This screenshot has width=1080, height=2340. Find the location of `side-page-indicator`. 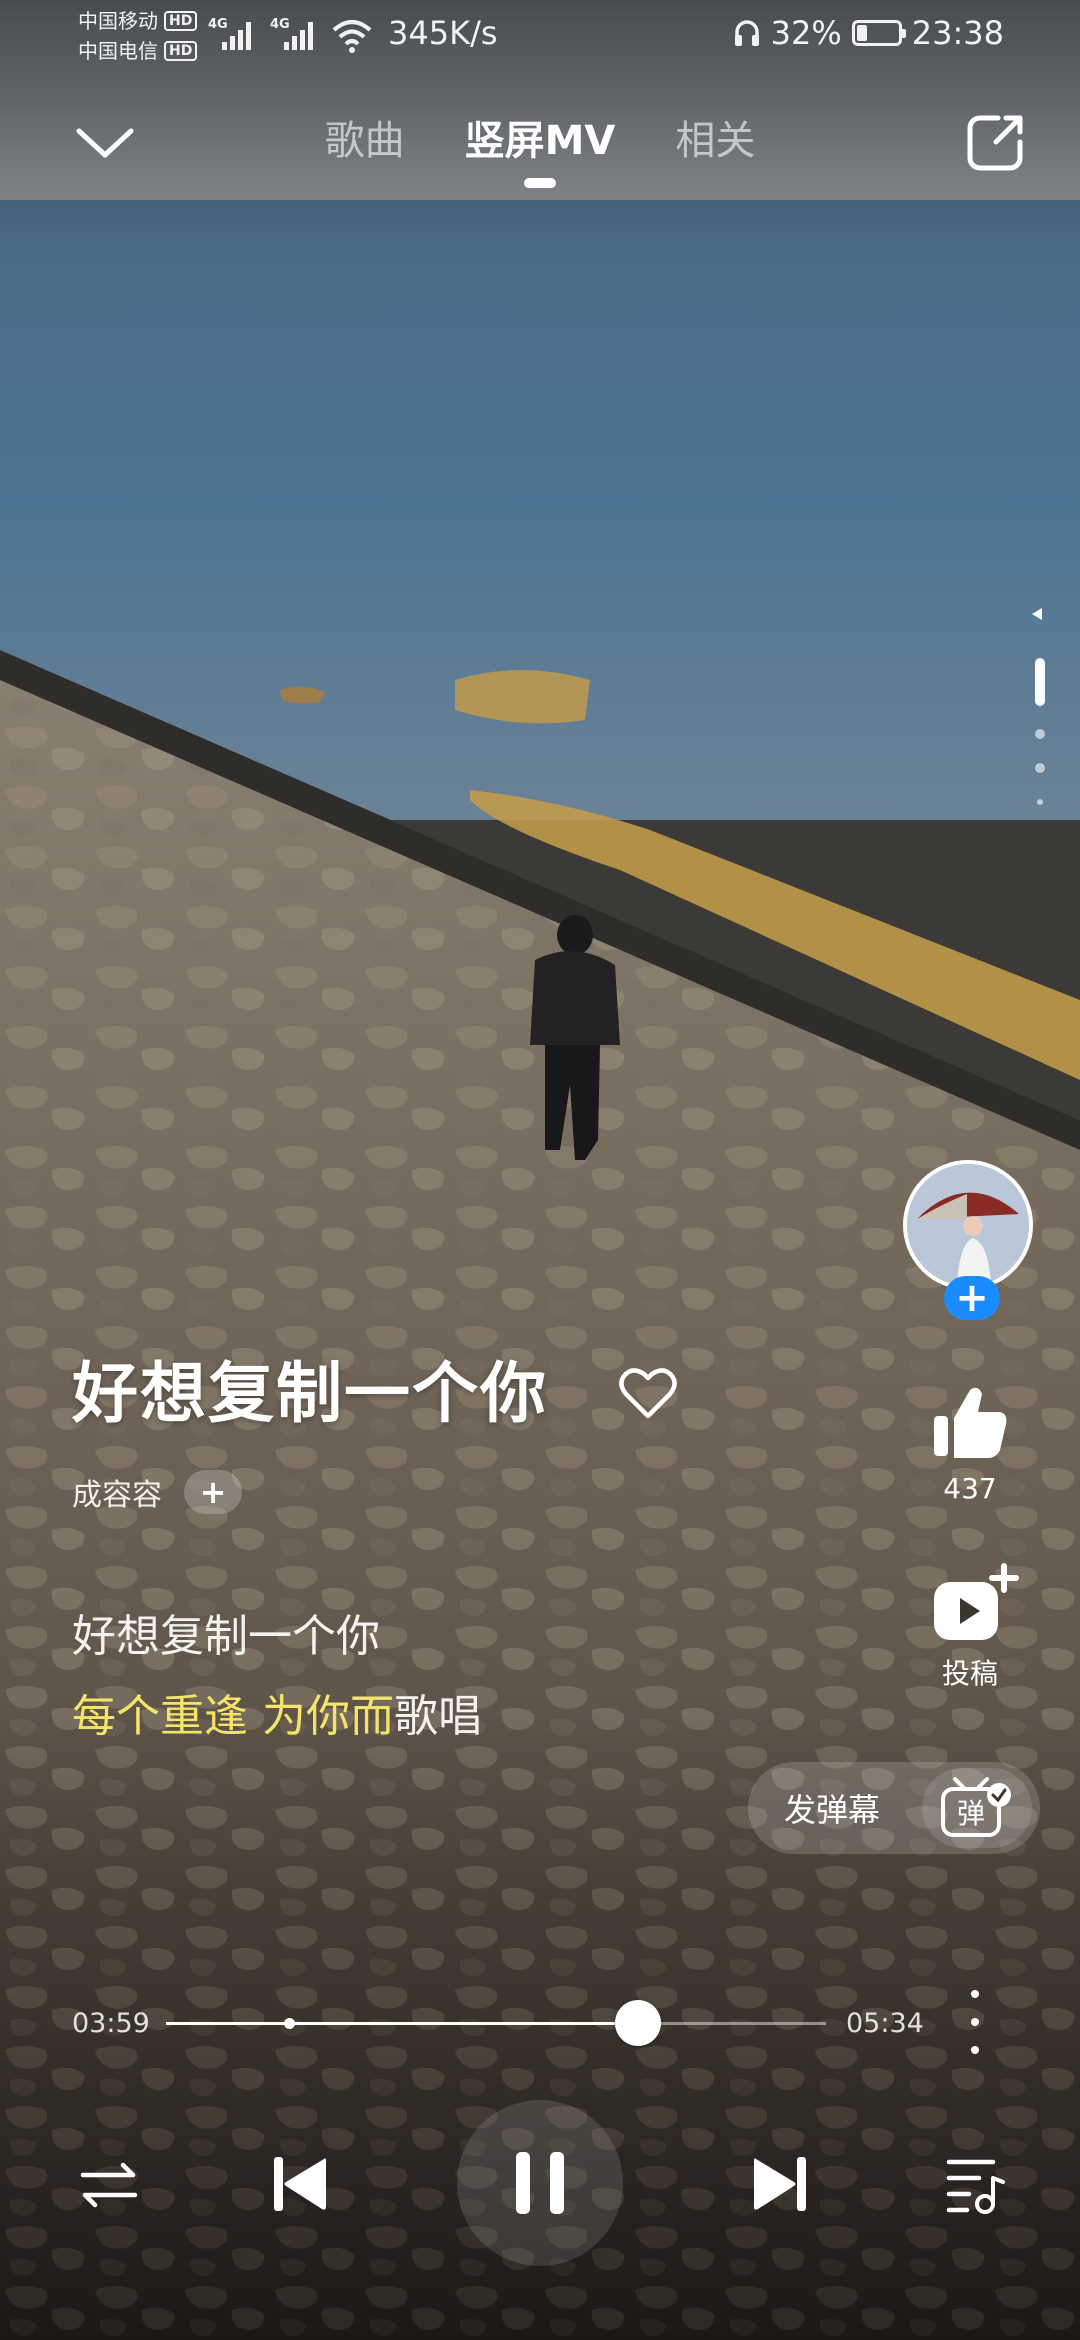

side-page-indicator is located at coordinates (1039, 712).